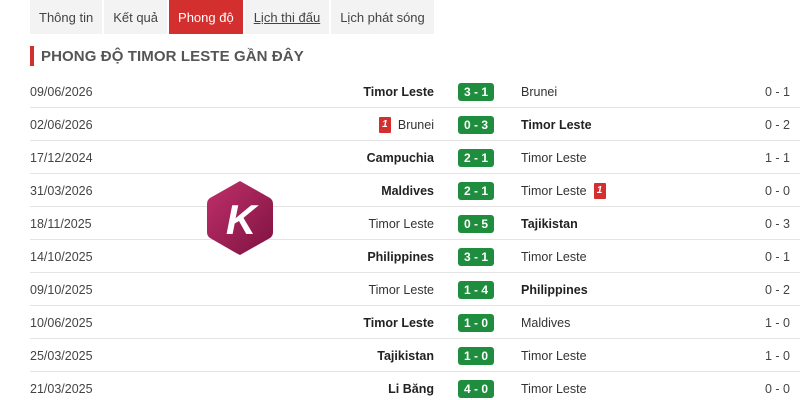 This screenshot has width=800, height=400. Describe the element at coordinates (636, 289) in the screenshot. I see `away-team: Philippines` at that location.